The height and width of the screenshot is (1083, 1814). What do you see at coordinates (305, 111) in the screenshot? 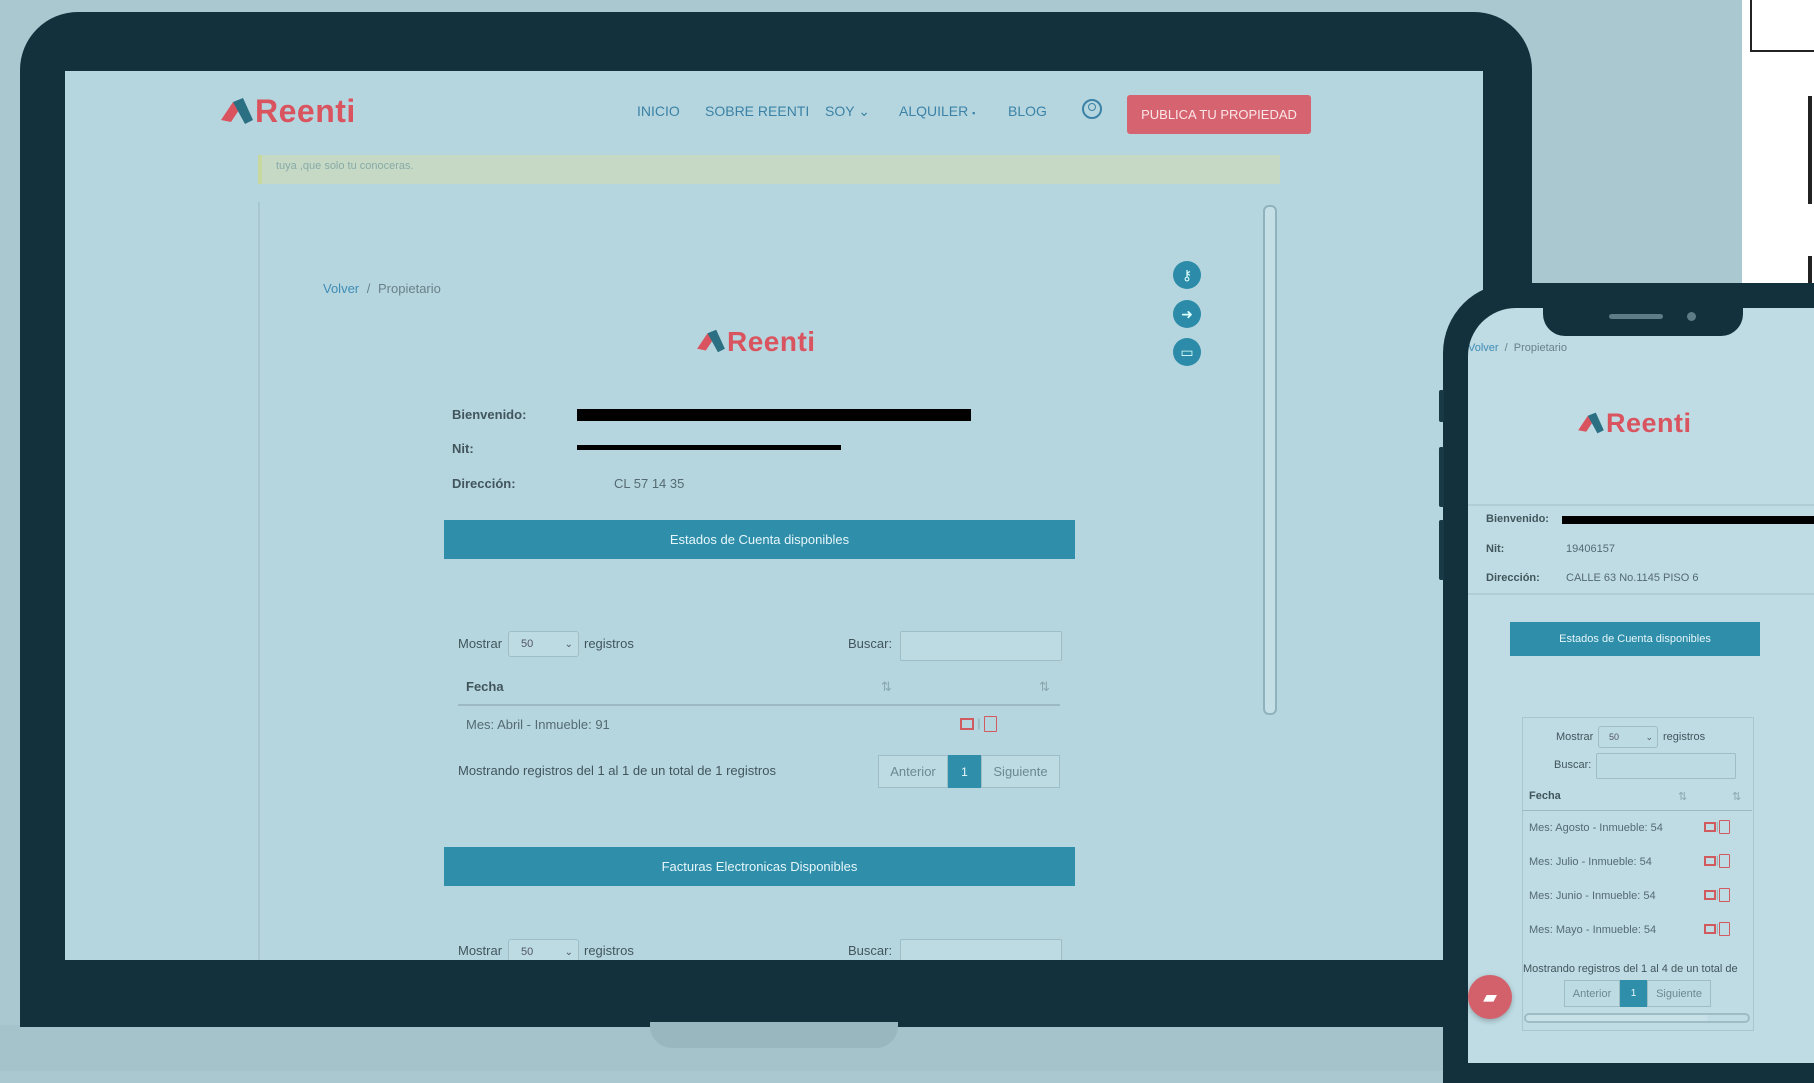
I see `brand-name: Reenti` at bounding box center [305, 111].